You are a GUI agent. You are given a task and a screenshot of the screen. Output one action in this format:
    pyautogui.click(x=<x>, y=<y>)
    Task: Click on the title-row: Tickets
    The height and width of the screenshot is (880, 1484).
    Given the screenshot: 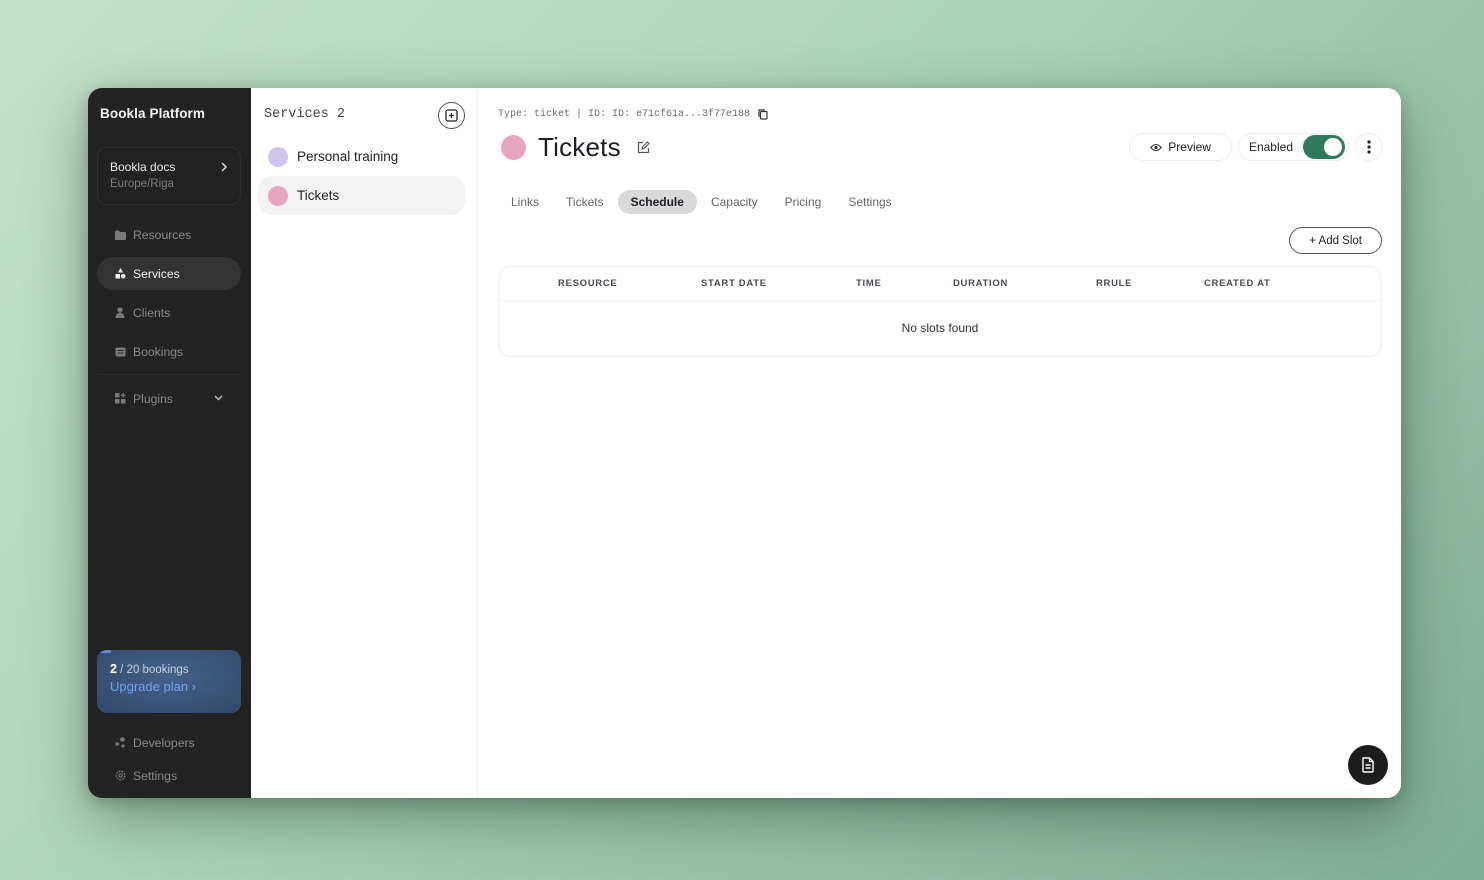 What is the action you would take?
    pyautogui.click(x=575, y=147)
    